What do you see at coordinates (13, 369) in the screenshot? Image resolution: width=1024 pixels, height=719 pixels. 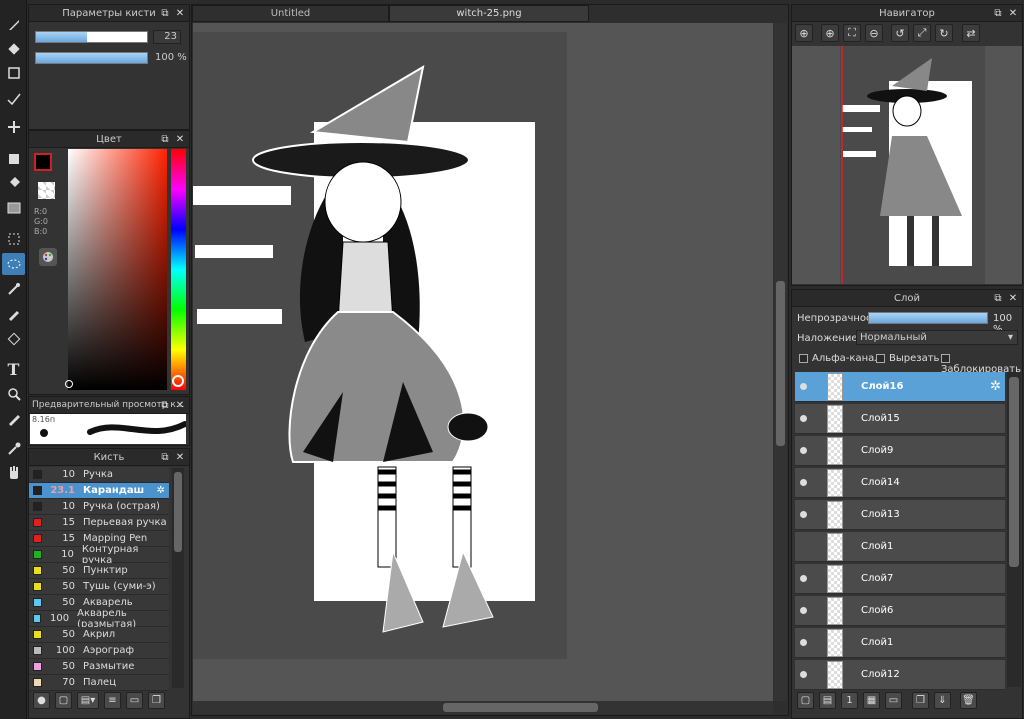 I see `text-tool-icon: T` at bounding box center [13, 369].